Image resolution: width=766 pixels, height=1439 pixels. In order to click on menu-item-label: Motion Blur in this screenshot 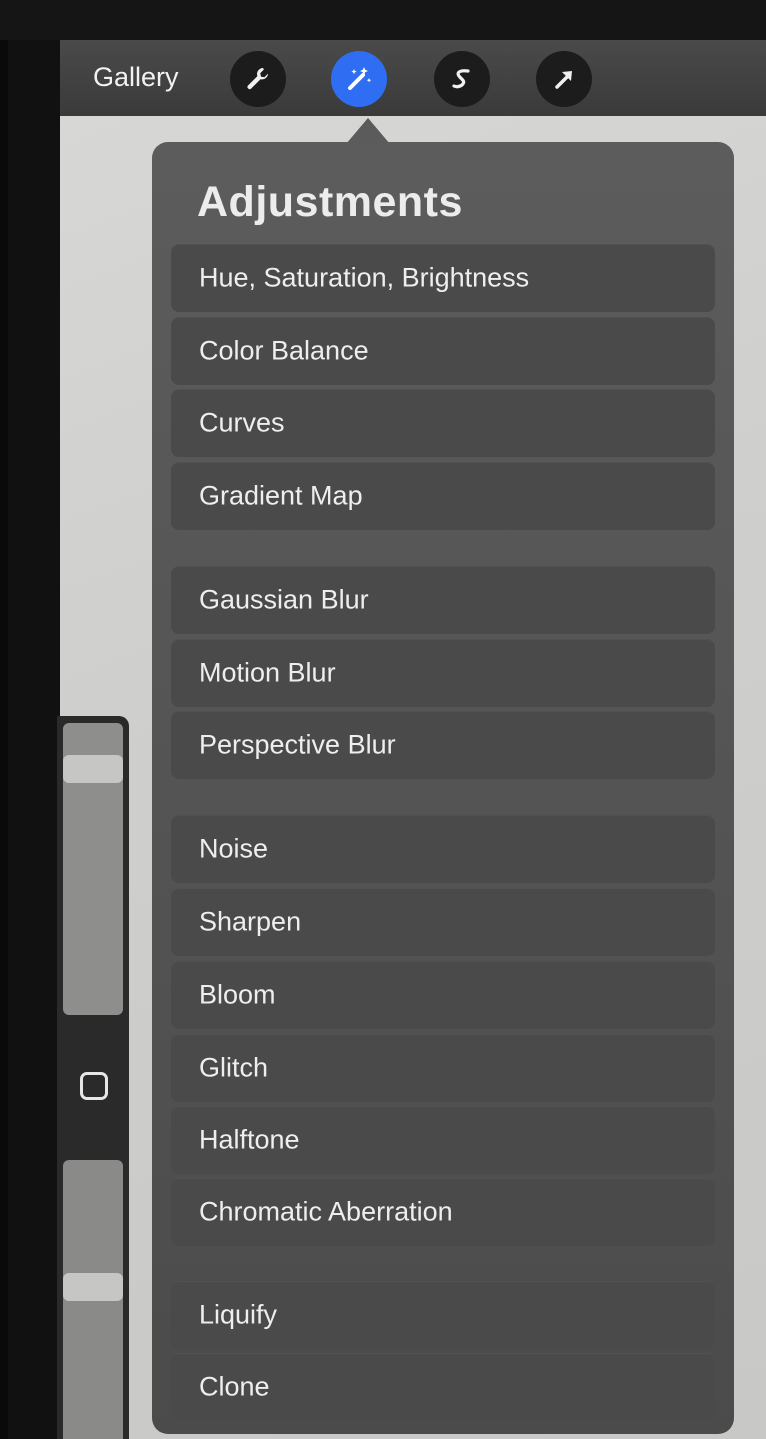, I will do `click(267, 672)`.